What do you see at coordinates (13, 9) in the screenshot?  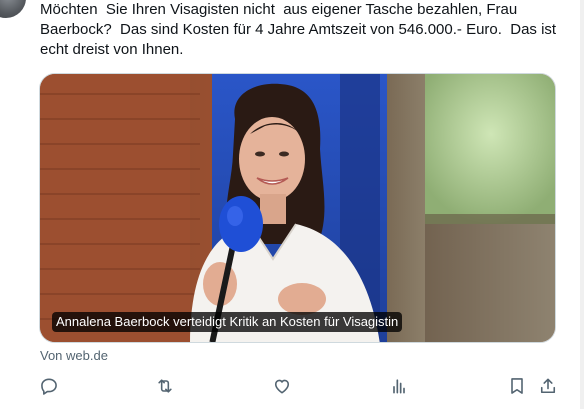 I see `avatar` at bounding box center [13, 9].